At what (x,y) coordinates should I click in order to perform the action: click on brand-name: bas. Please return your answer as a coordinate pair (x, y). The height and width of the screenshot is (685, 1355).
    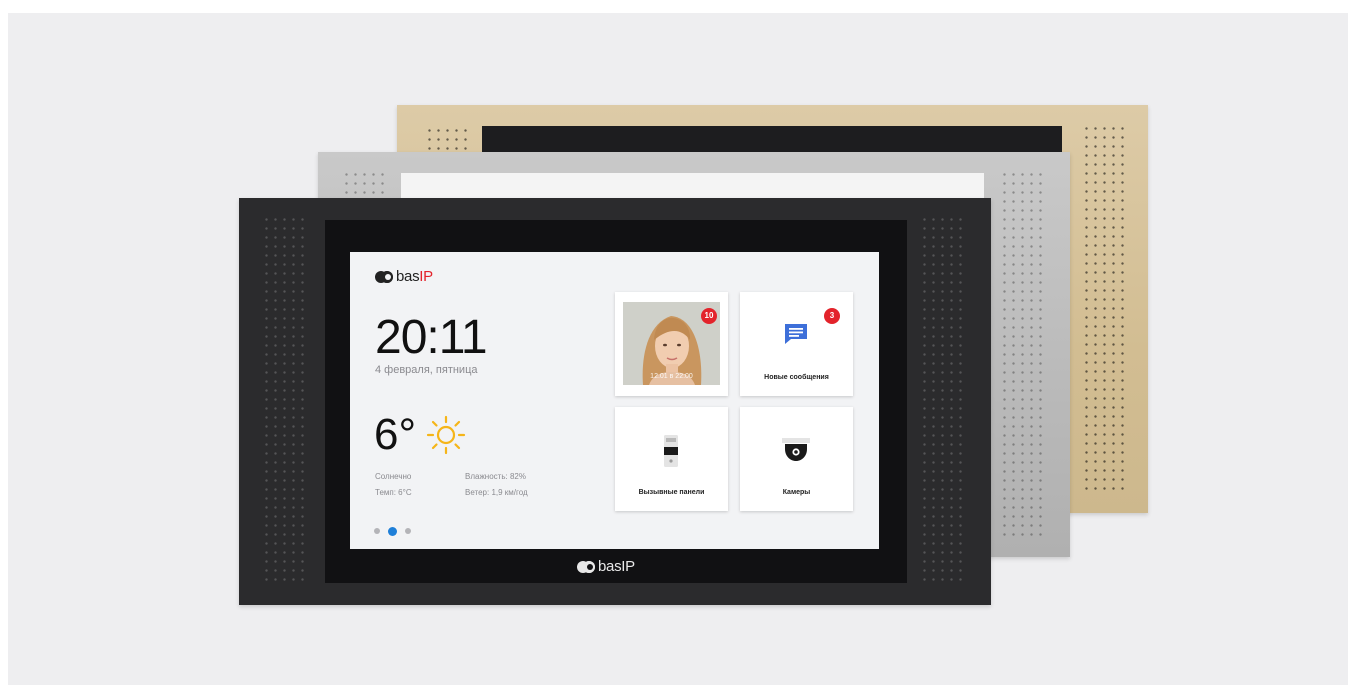
    Looking at the image, I should click on (408, 276).